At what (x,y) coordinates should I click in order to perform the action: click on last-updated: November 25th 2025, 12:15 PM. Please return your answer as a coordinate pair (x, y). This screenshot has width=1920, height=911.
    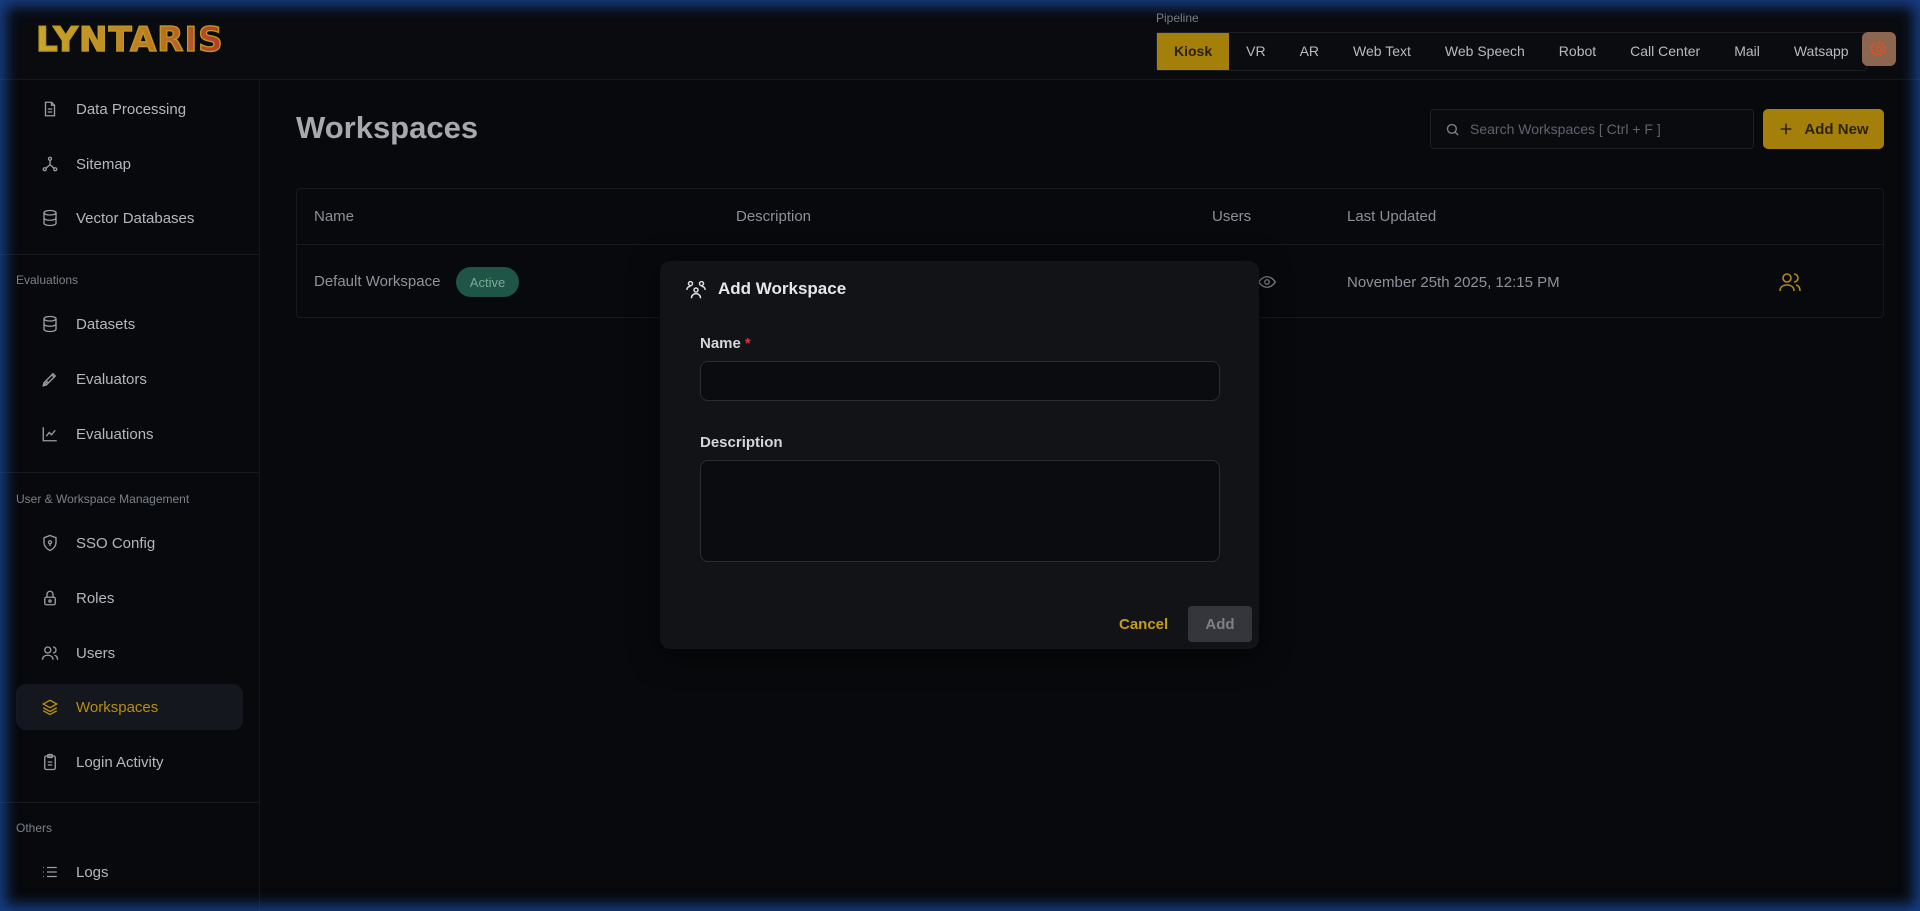
    Looking at the image, I should click on (1453, 282).